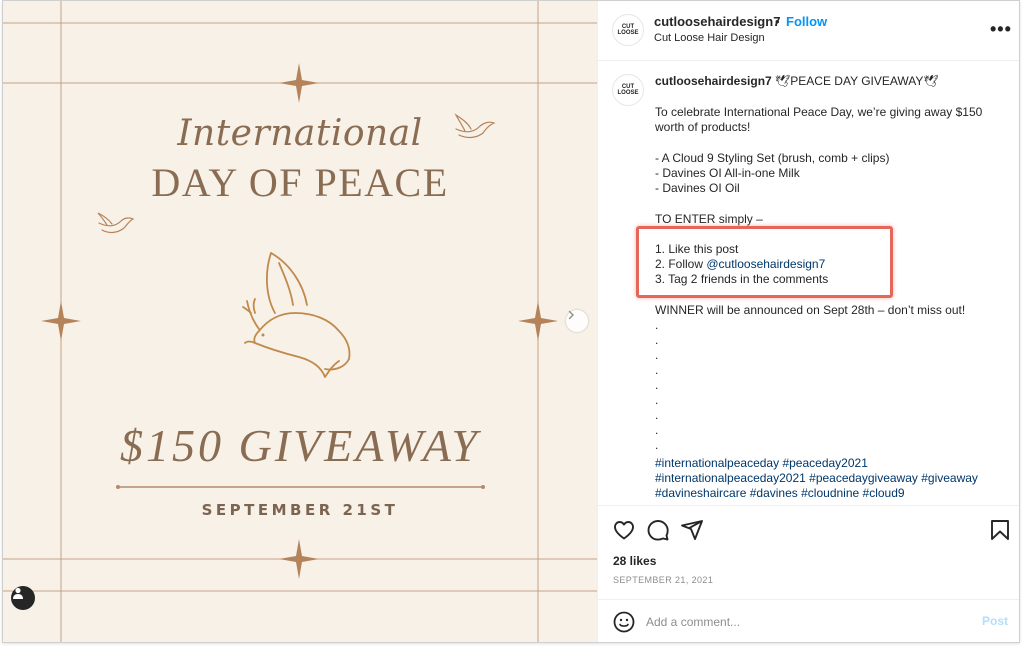  I want to click on hashtag-line-1: #internationalpeaceday #peaceday2021, so click(761, 463).